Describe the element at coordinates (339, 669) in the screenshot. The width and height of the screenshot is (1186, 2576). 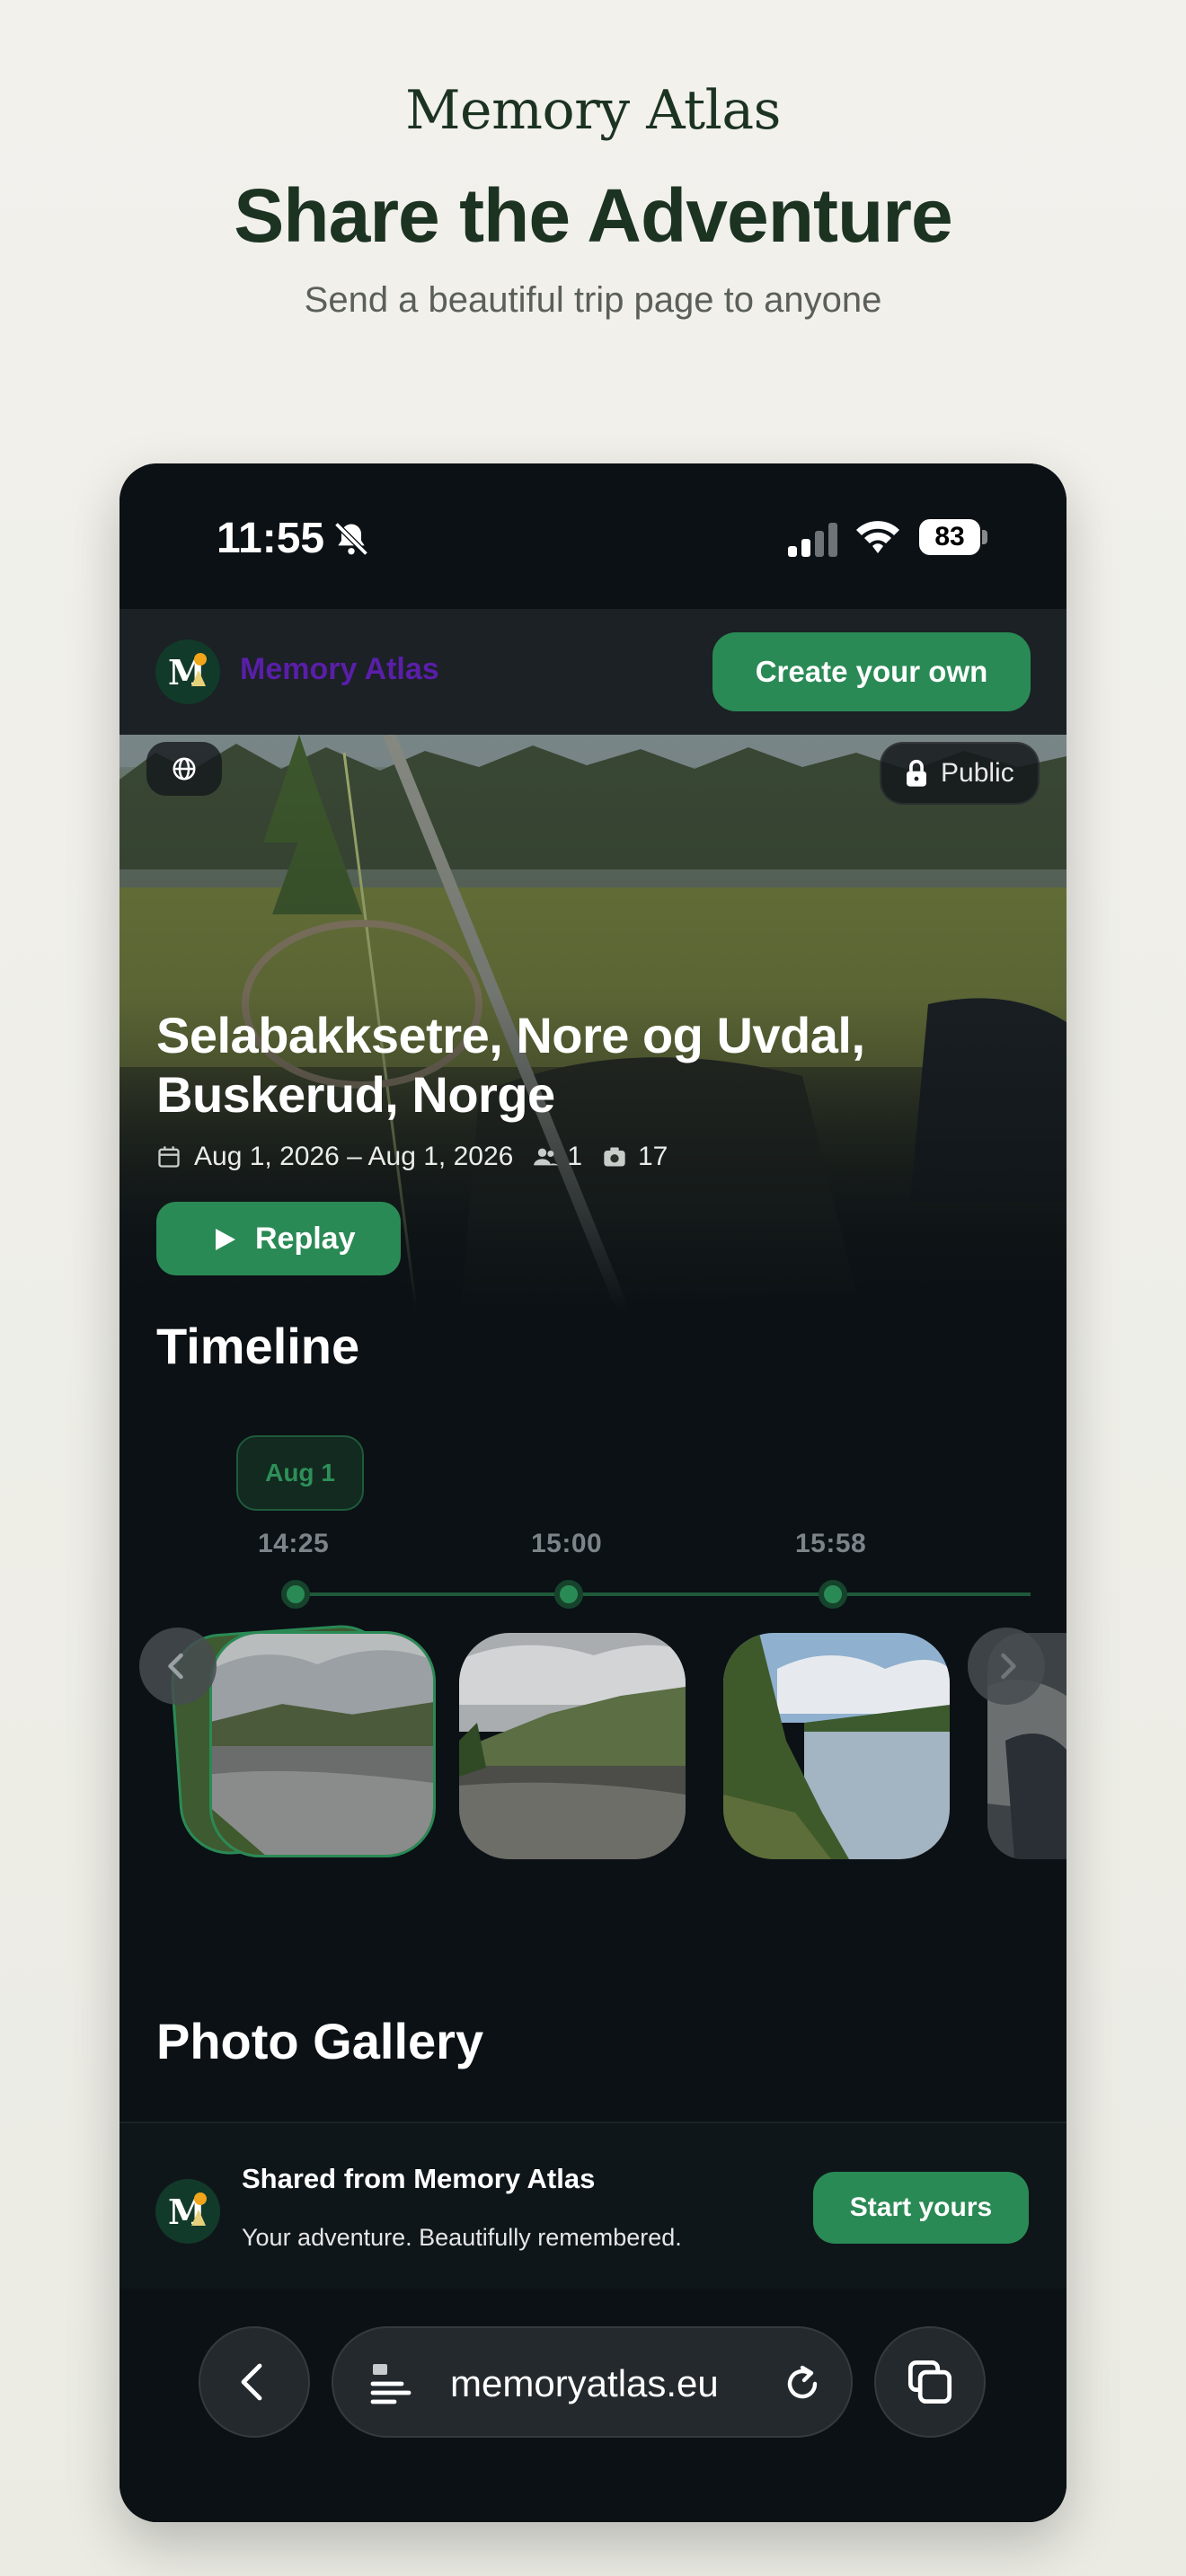
I see `header-brand: Memory Atlas` at that location.